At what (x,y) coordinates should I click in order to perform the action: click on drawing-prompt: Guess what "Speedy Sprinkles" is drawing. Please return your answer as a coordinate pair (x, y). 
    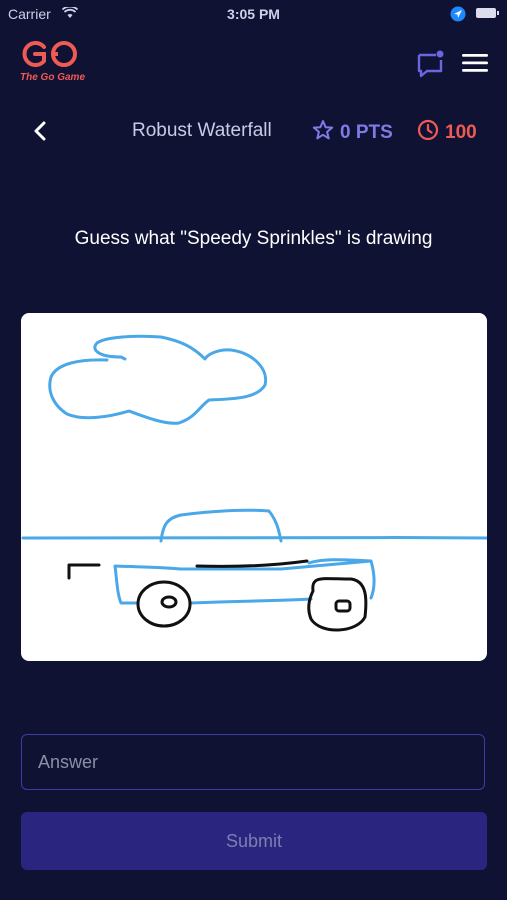
    Looking at the image, I should click on (253, 238).